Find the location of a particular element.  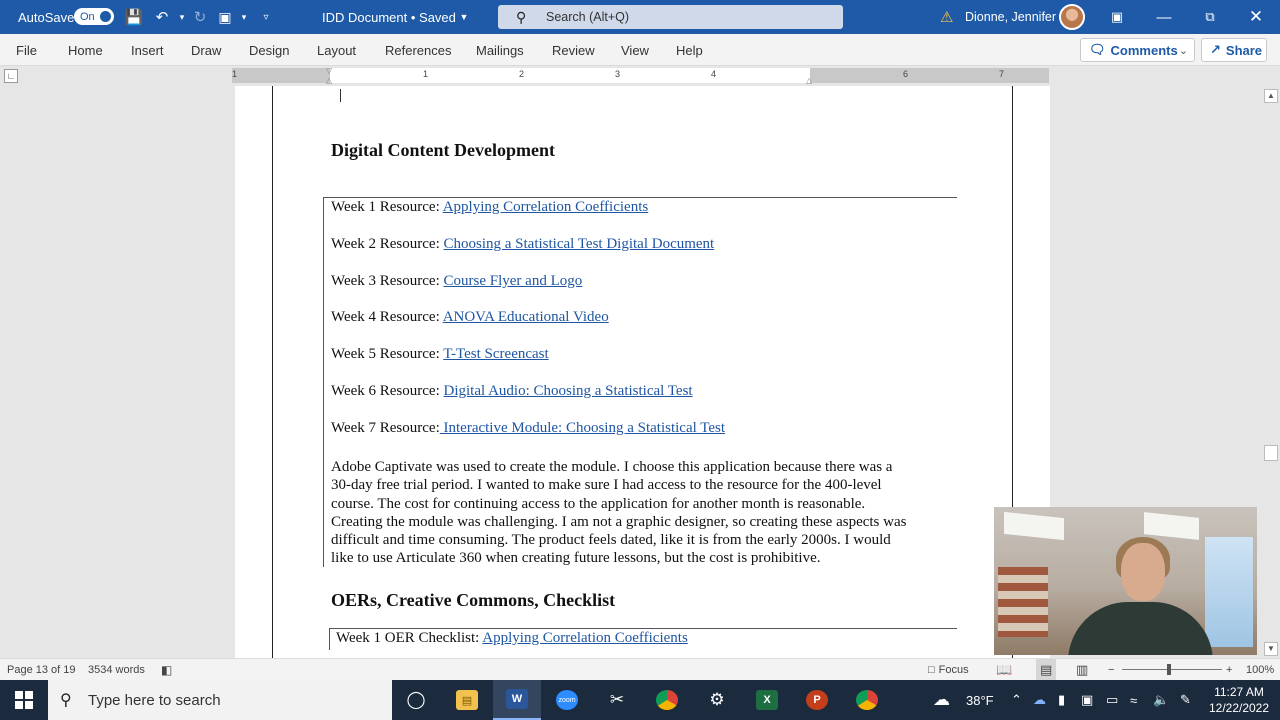

tab-design: Design is located at coordinates (269, 50).